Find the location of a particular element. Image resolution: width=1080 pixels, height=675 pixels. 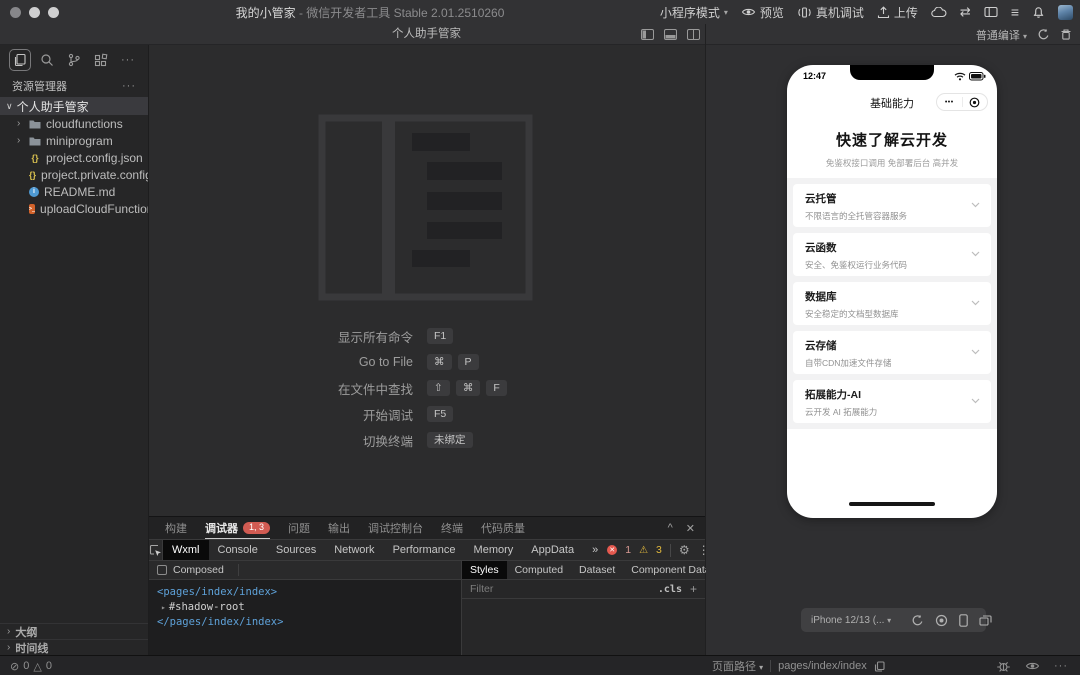

compile-mode-dropdown: 普通编译 ▾ is located at coordinates (1001, 35).